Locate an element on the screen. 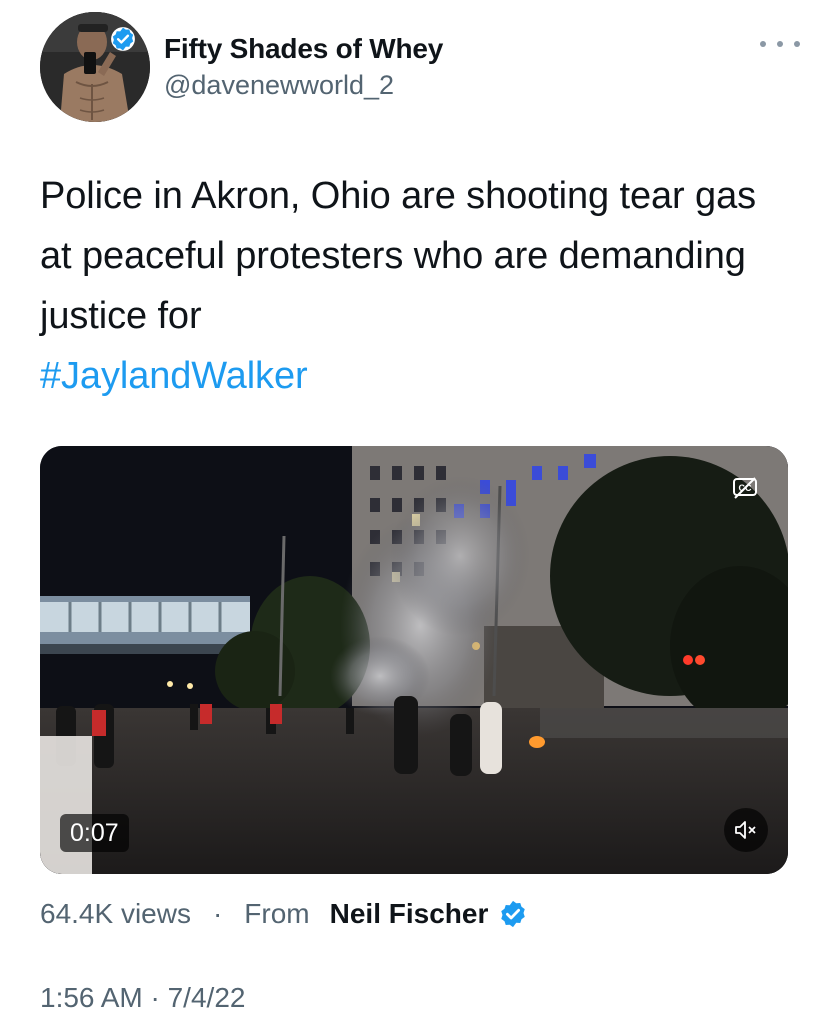  video-stats: 64.4K views · From Neil Fischer is located at coordinates (284, 914).